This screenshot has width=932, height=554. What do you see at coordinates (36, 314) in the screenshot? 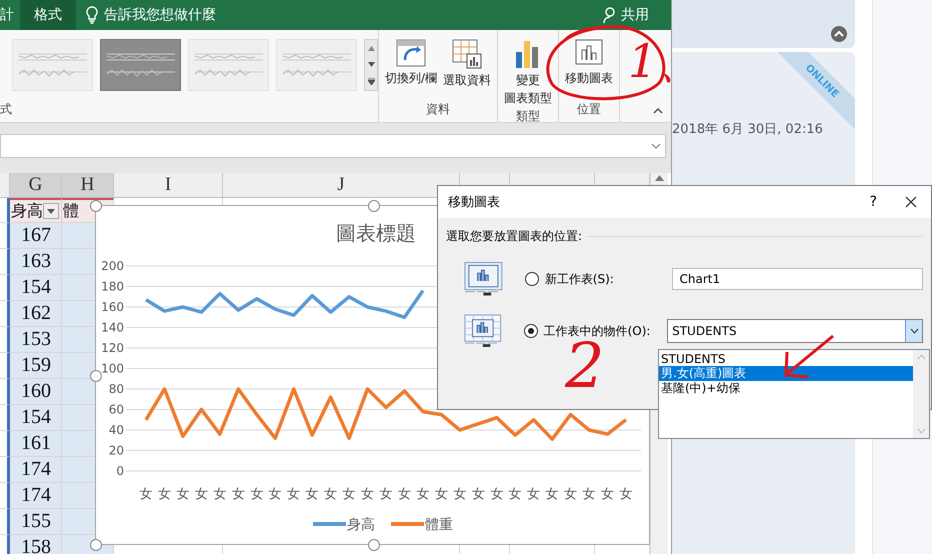
I see `table-cell: 162` at bounding box center [36, 314].